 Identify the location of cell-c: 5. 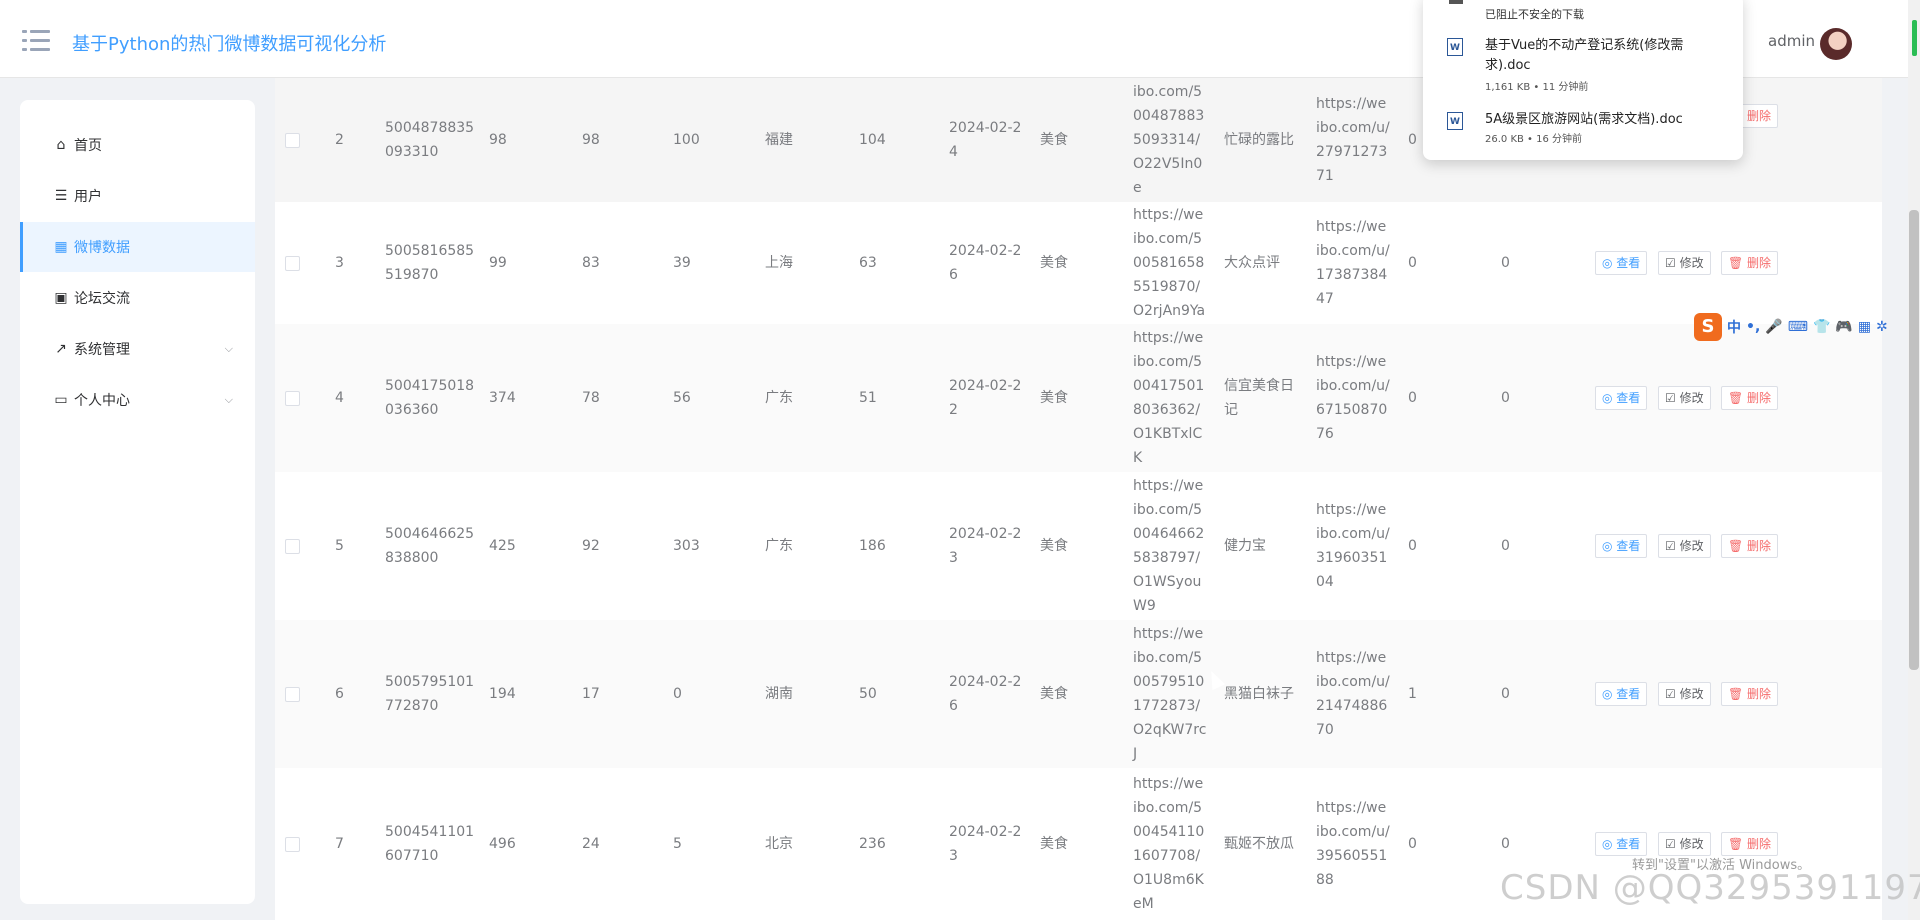
(677, 844).